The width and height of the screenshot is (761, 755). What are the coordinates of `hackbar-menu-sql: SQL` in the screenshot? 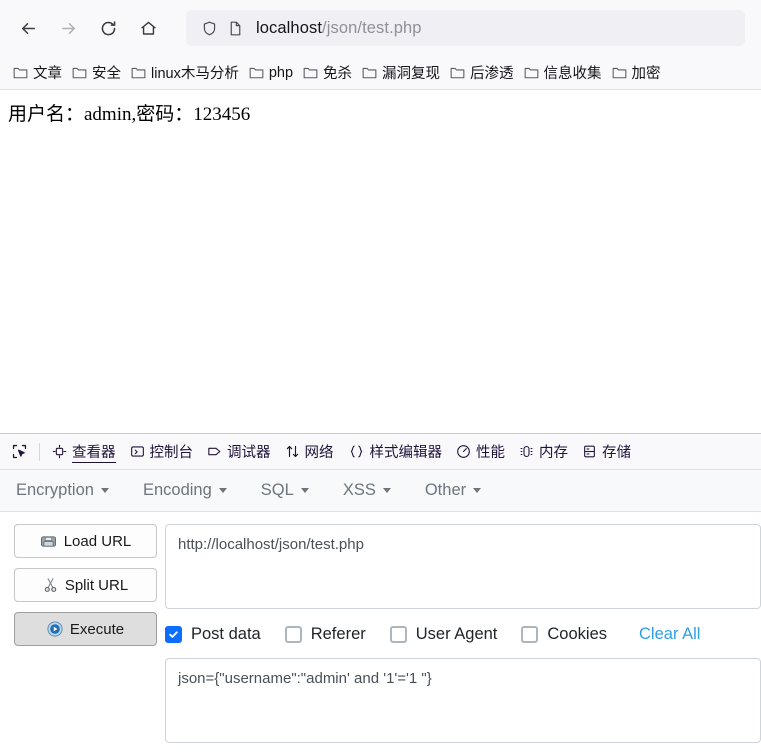 It's located at (285, 490).